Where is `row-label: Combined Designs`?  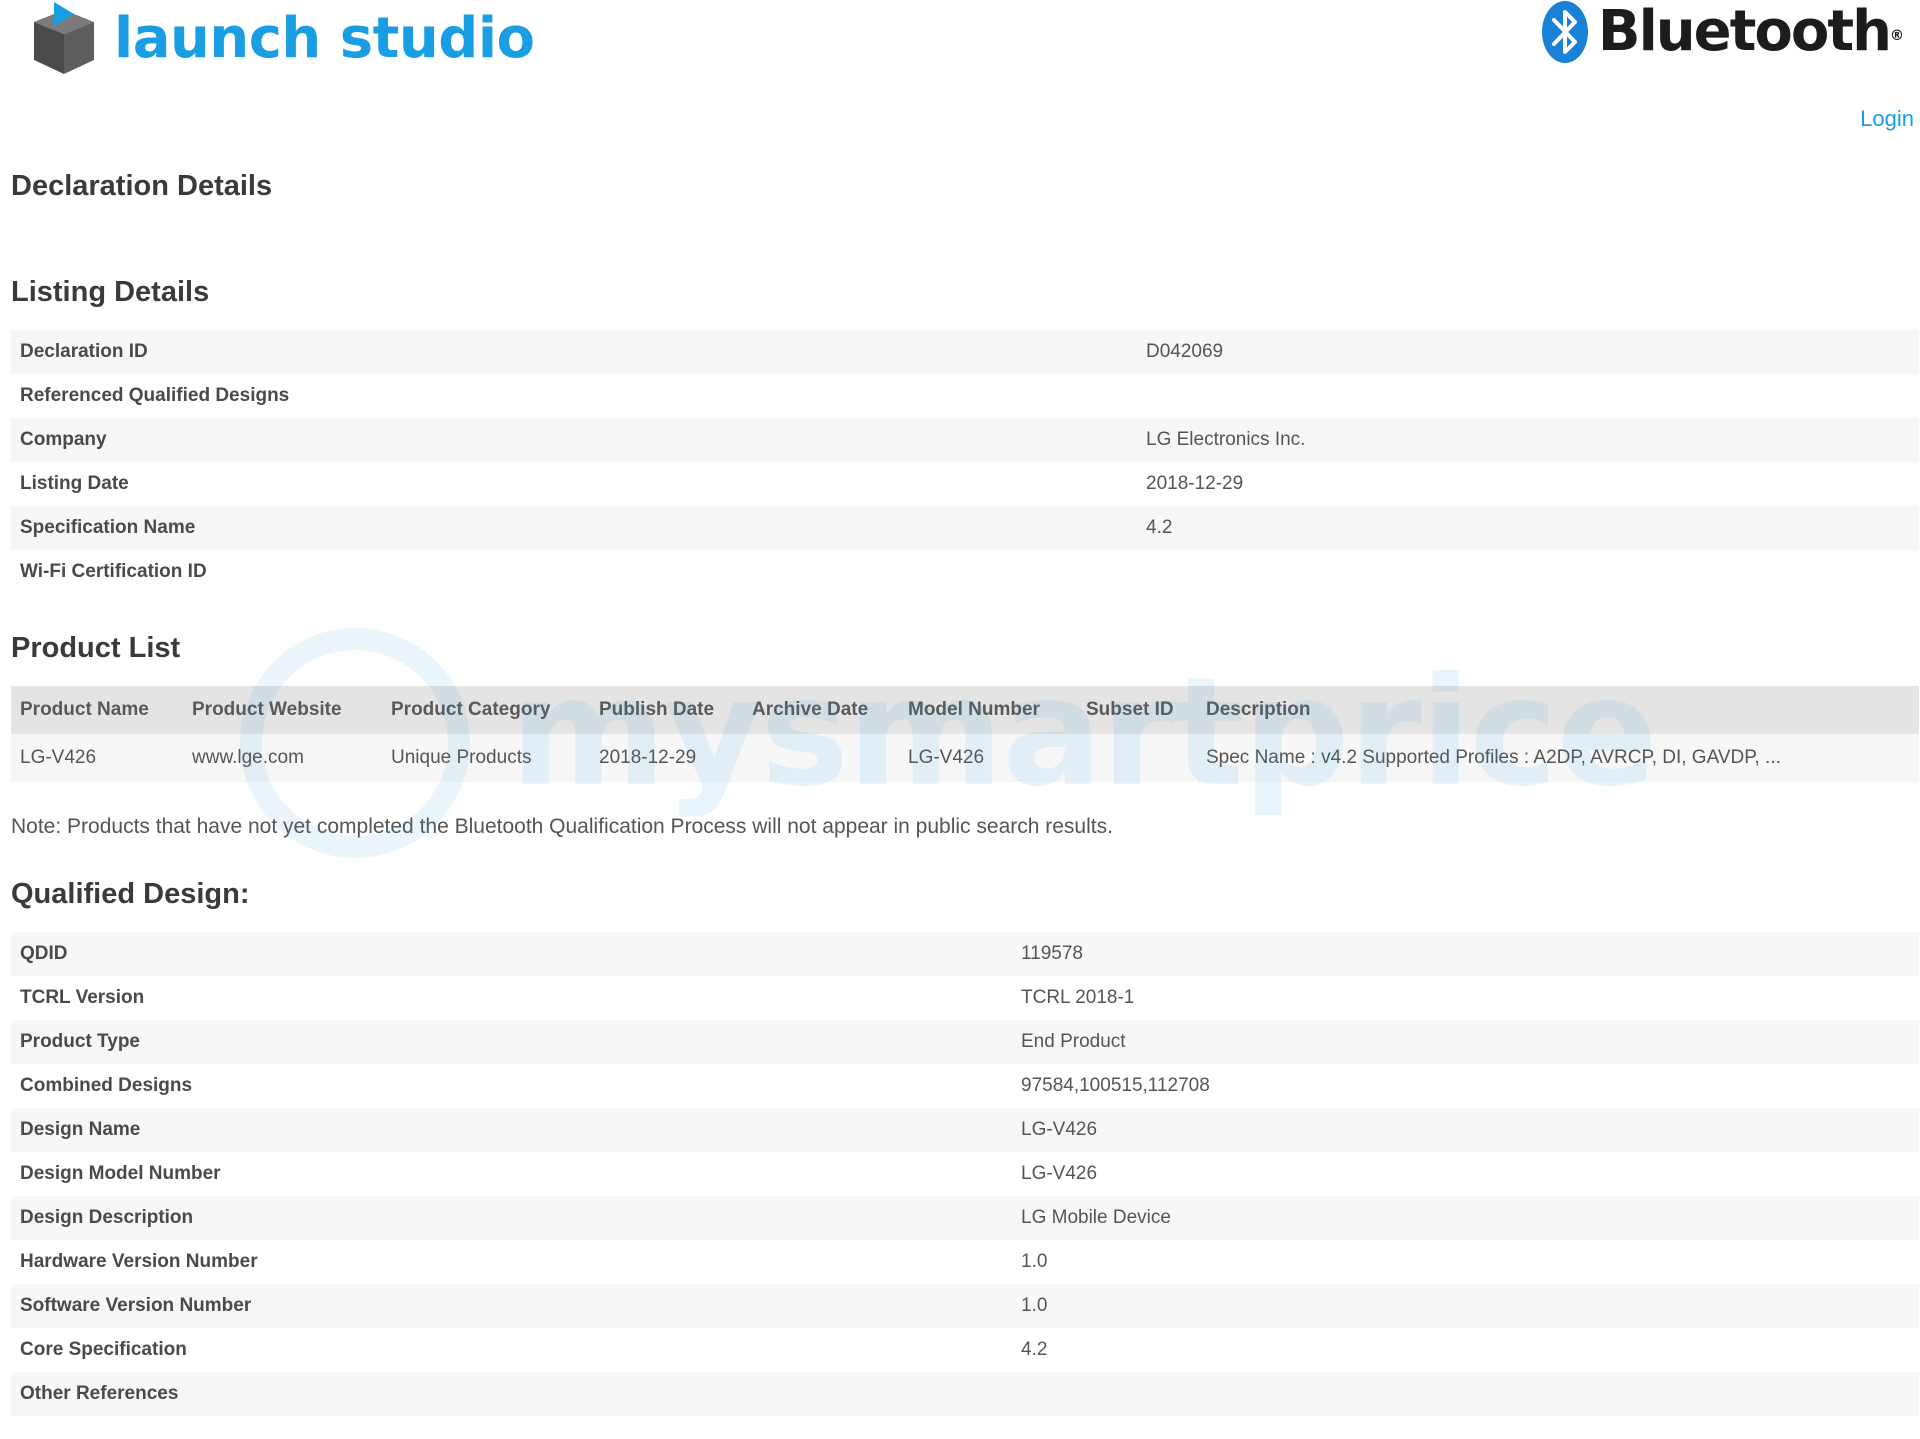 row-label: Combined Designs is located at coordinates (106, 1085).